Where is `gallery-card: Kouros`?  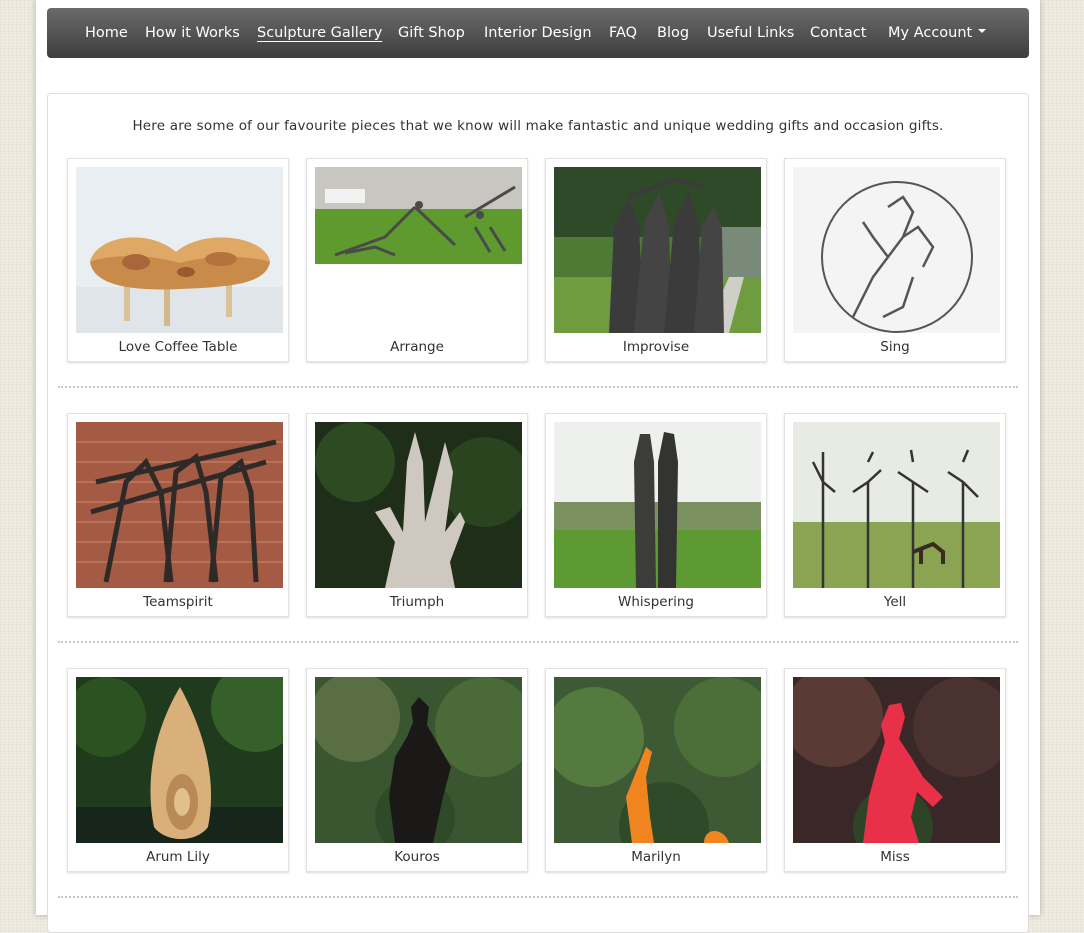 gallery-card: Kouros is located at coordinates (417, 770).